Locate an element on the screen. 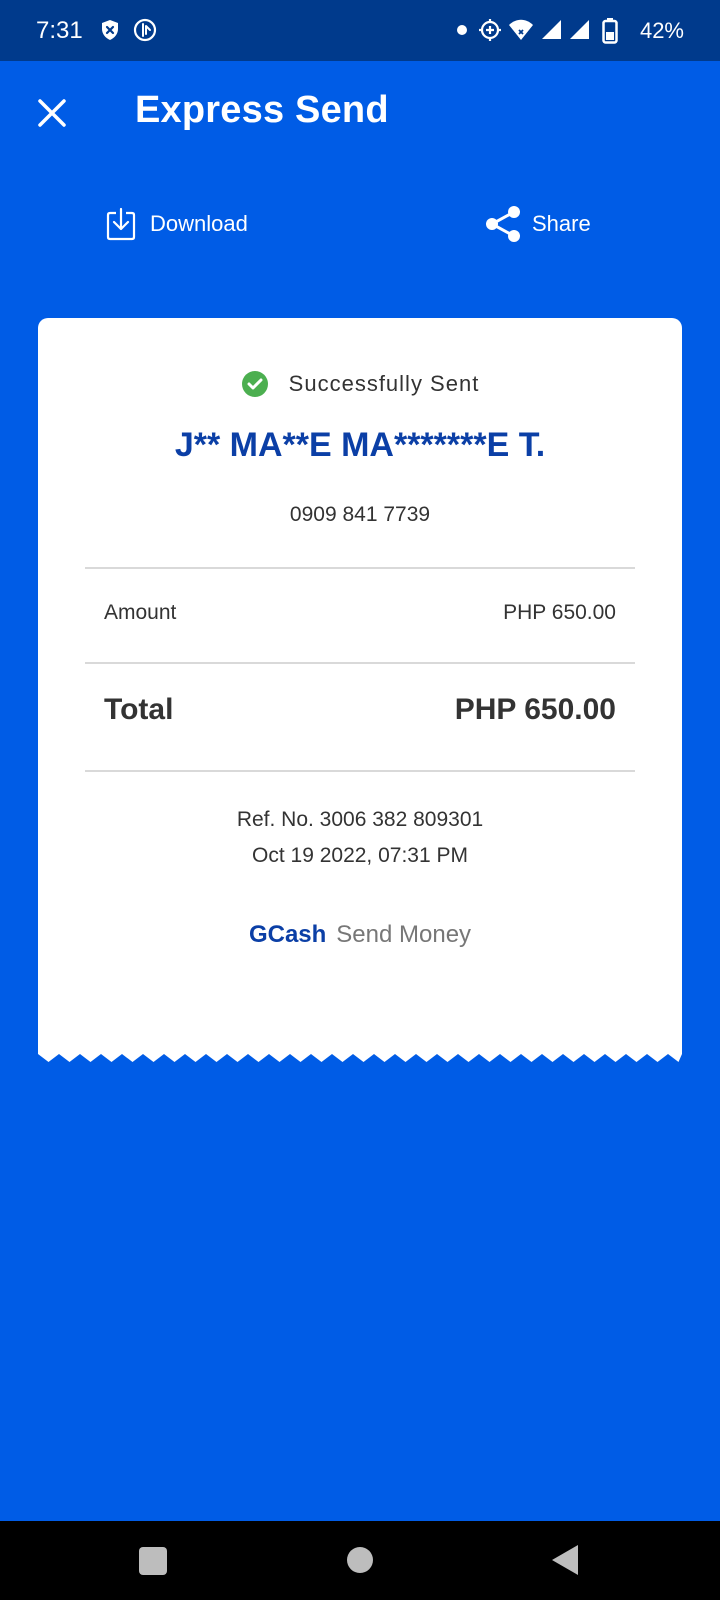 The height and width of the screenshot is (1600, 720). amount-value: PHP 650.00 is located at coordinates (559, 612).